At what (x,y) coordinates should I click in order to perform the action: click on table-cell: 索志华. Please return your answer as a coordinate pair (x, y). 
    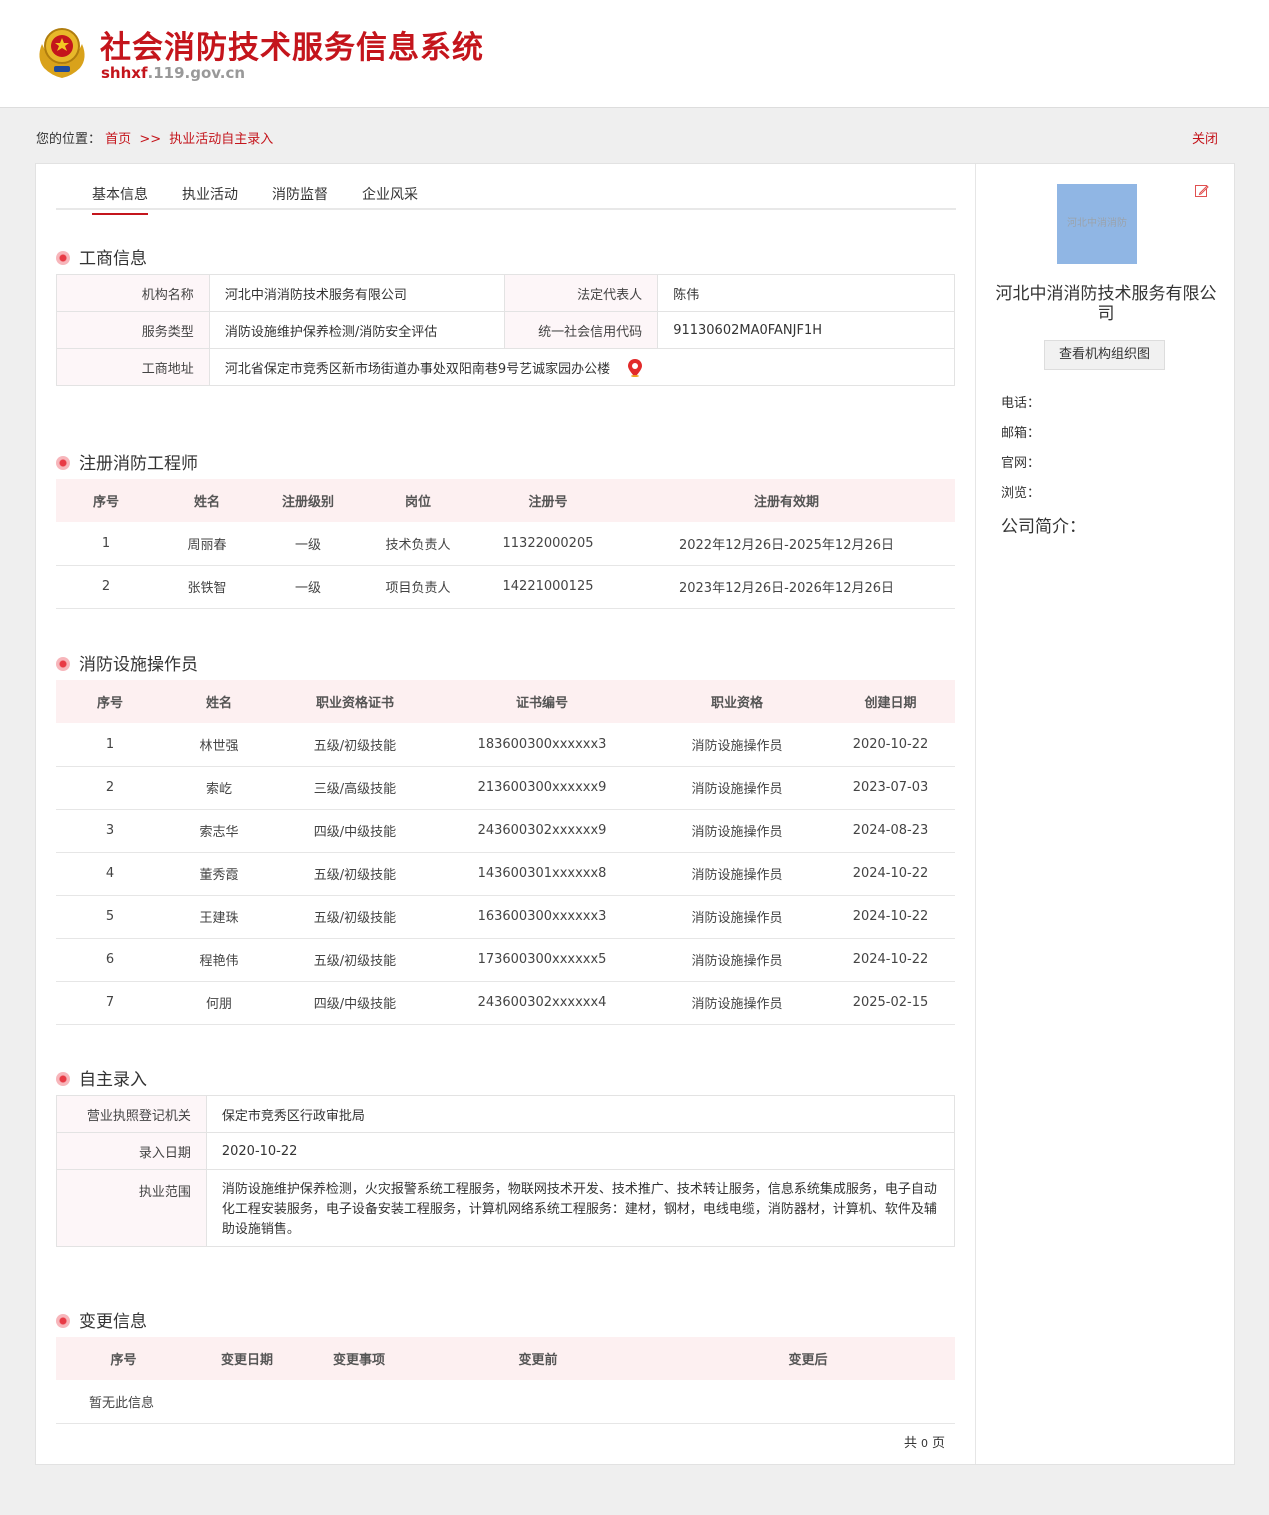
    Looking at the image, I should click on (219, 831).